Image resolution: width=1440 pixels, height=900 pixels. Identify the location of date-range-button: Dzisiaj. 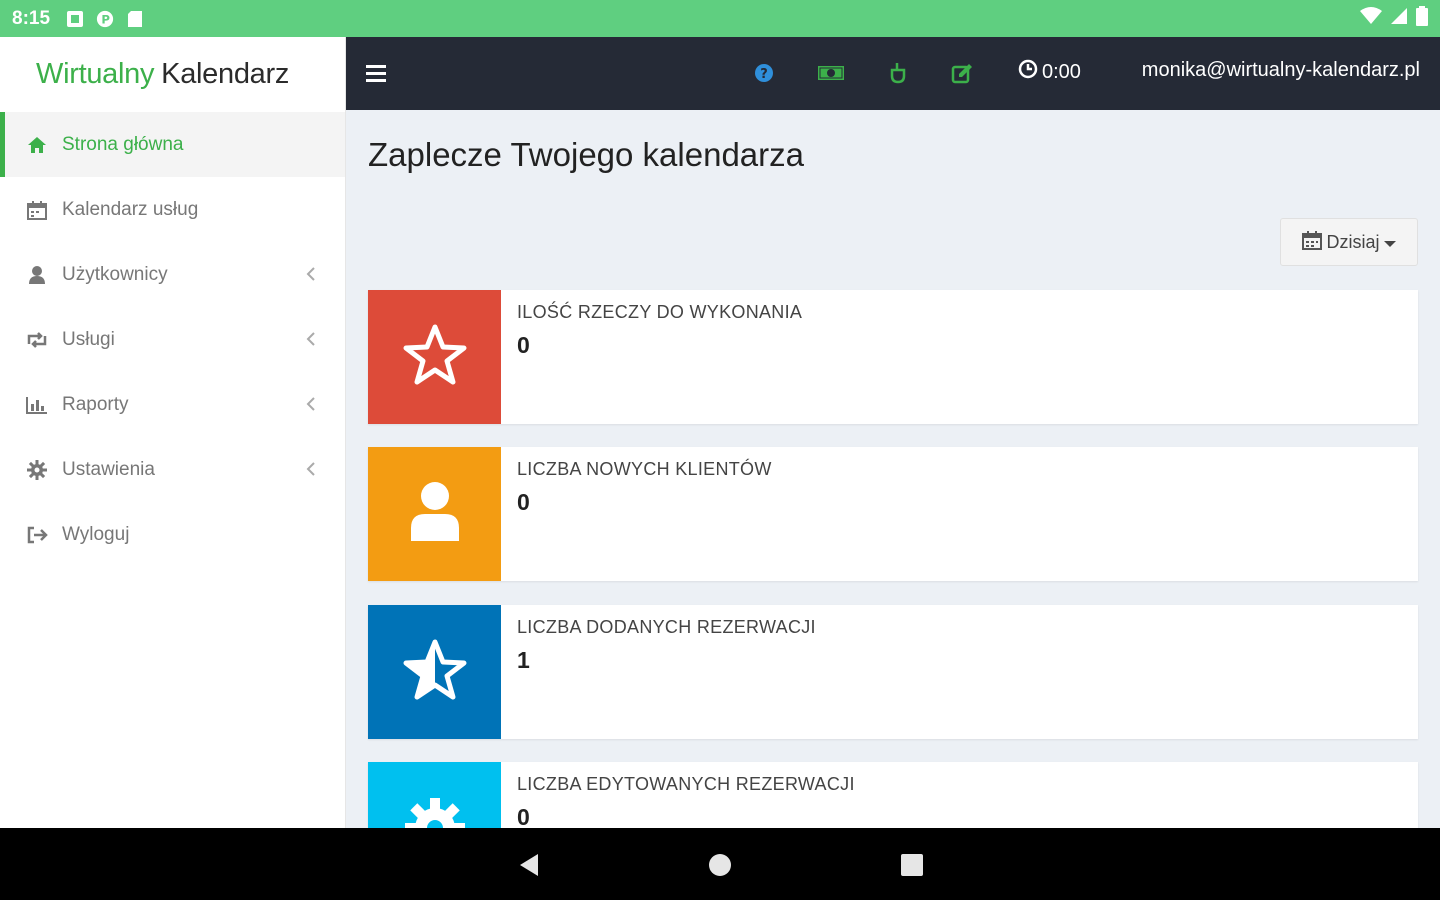
(1349, 242).